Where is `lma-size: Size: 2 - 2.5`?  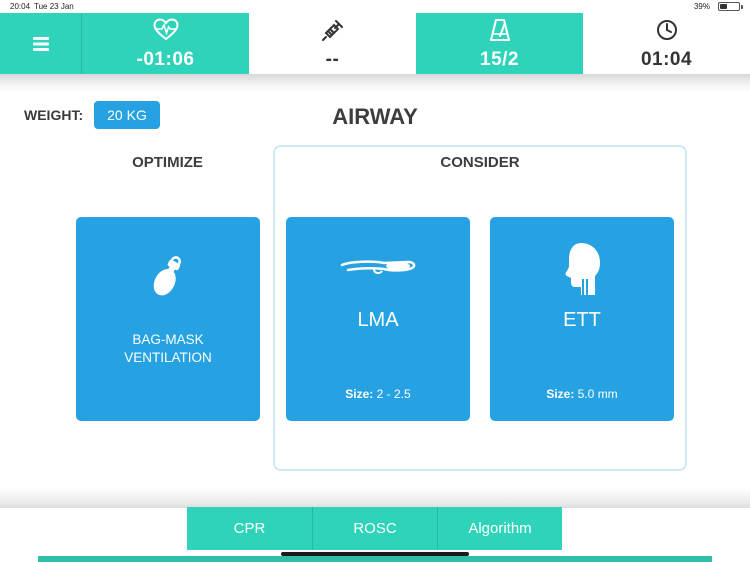 lma-size: Size: 2 - 2.5 is located at coordinates (378, 394).